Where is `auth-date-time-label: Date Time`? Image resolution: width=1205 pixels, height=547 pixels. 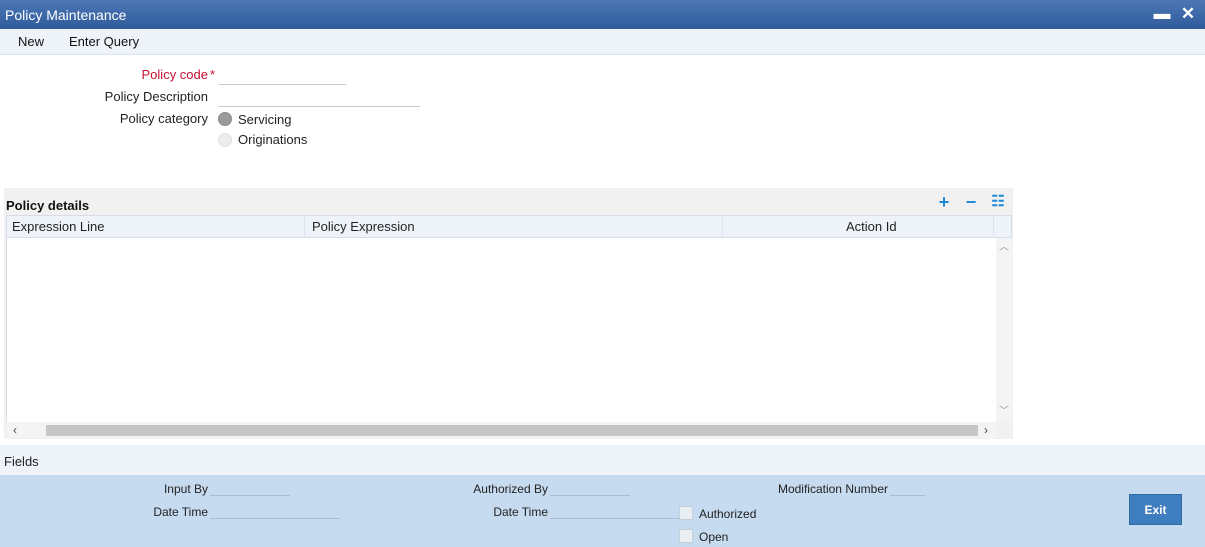
auth-date-time-label: Date Time is located at coordinates (520, 512).